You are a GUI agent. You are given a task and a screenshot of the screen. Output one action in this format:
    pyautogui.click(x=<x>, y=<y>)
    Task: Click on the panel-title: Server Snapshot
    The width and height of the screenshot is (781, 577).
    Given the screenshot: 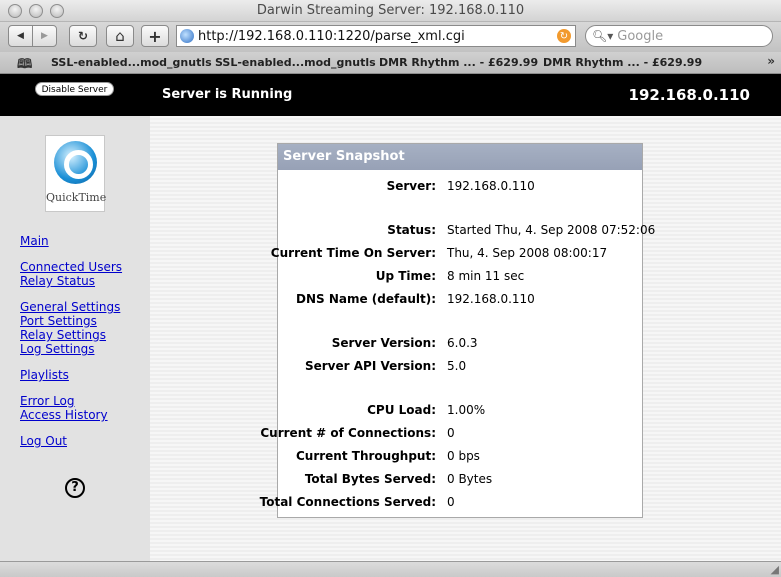 What is the action you would take?
    pyautogui.click(x=460, y=157)
    